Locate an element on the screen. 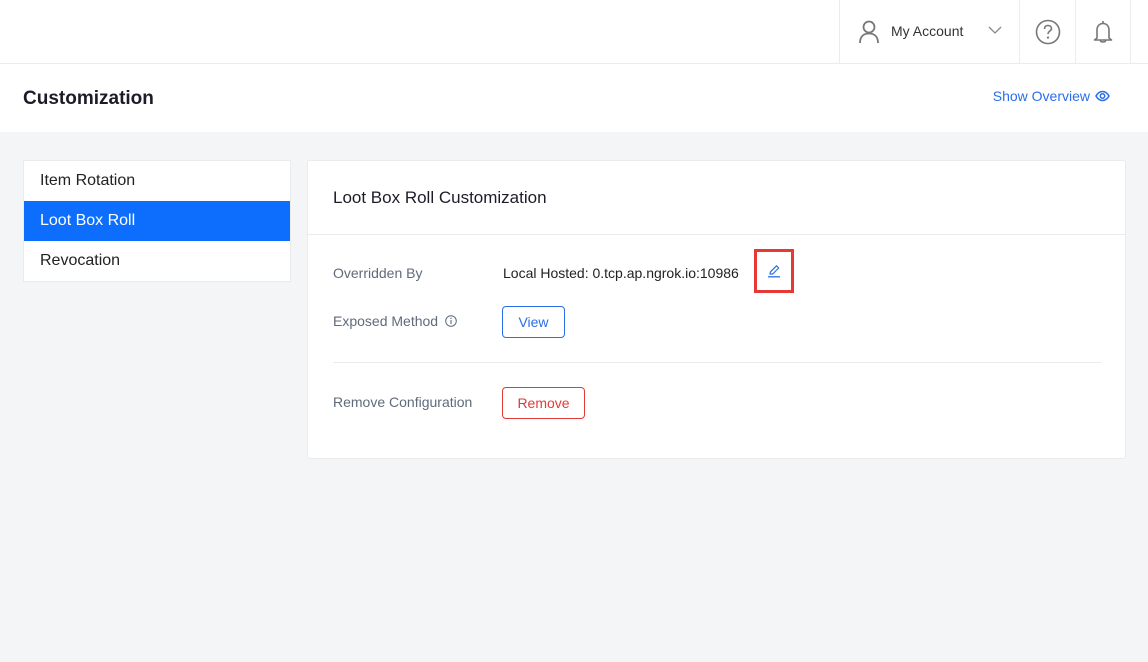 The image size is (1148, 662). eye-icon is located at coordinates (1102, 96).